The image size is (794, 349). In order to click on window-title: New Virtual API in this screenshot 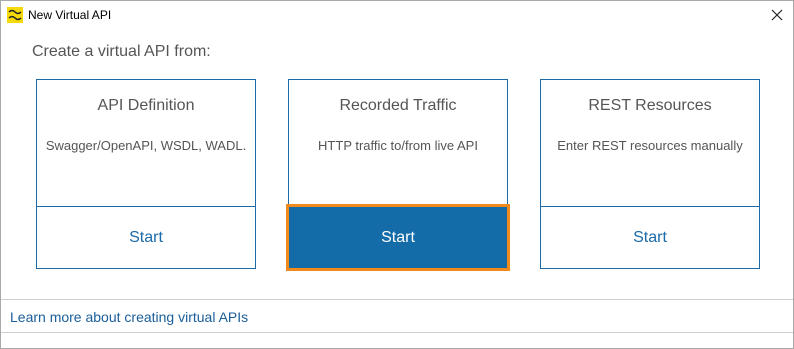, I will do `click(70, 15)`.